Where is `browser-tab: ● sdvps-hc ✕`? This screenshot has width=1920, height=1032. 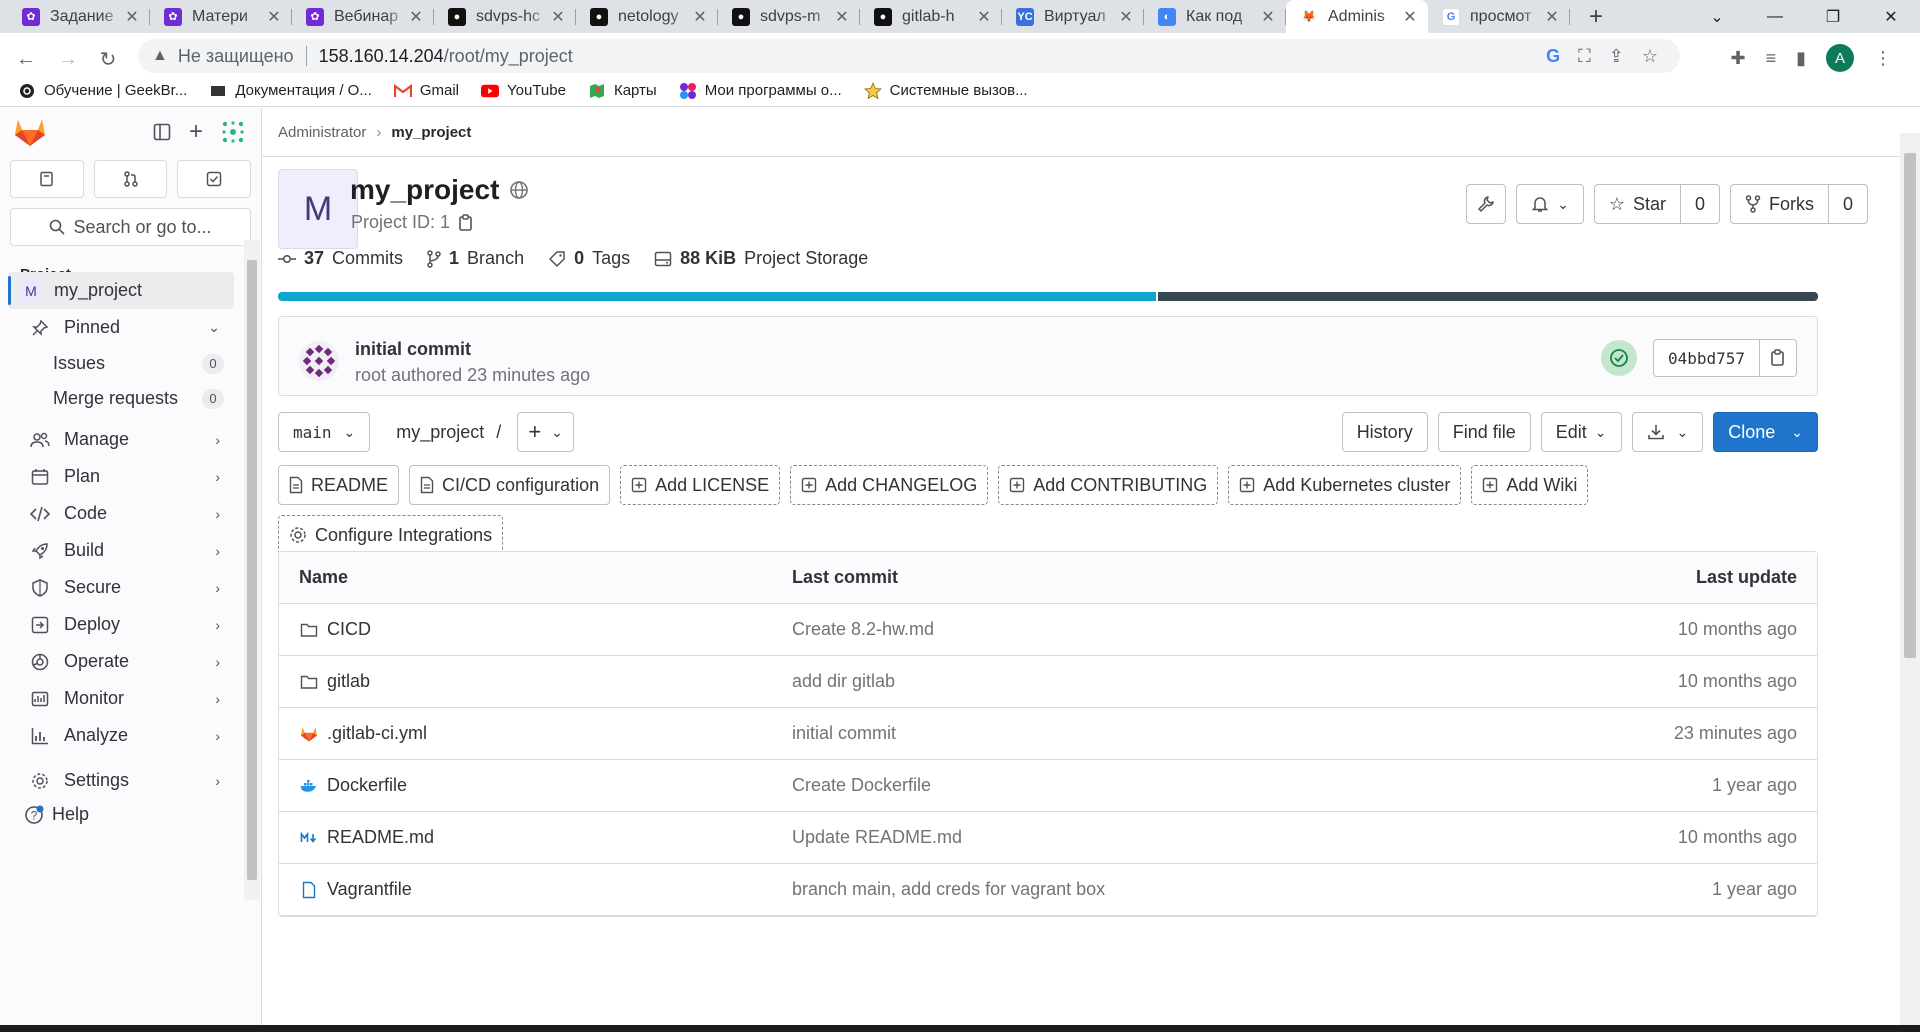
browser-tab: ● sdvps-hc ✕ is located at coordinates (505, 16).